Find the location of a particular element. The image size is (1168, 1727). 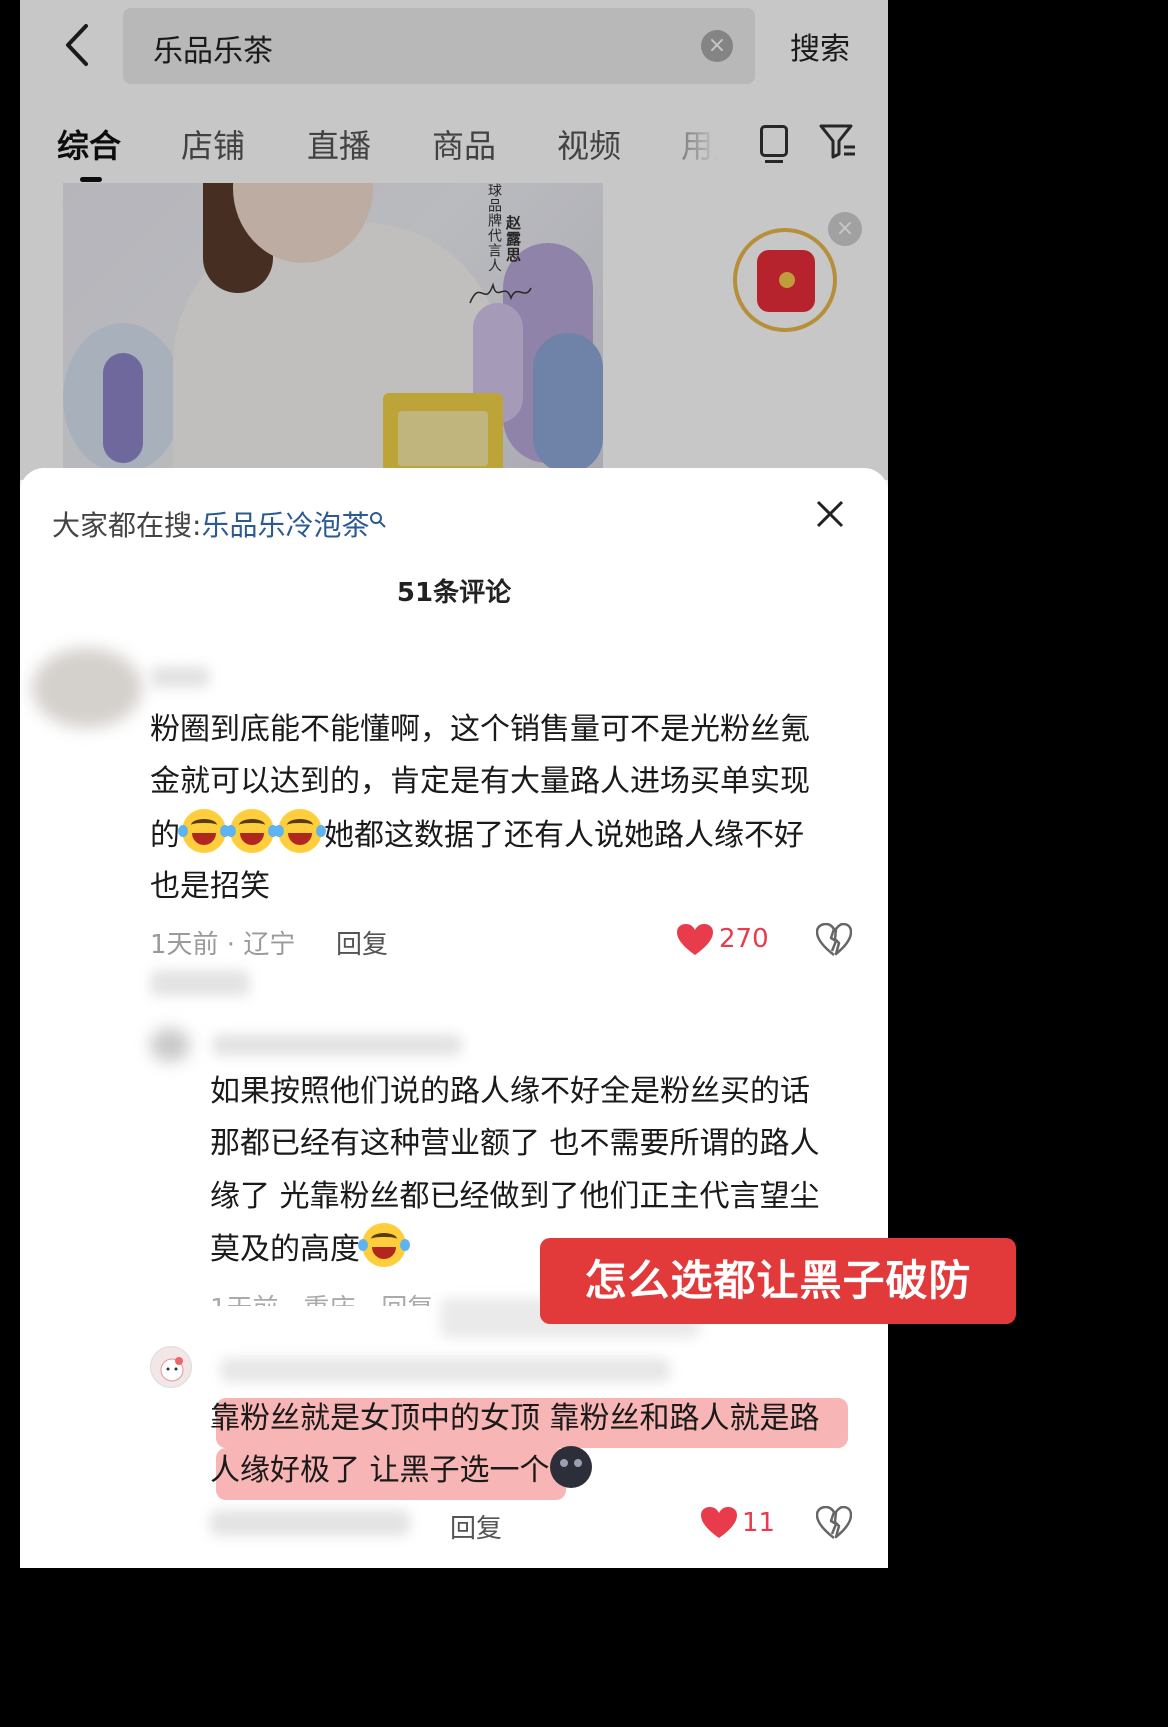

like-count: 270 is located at coordinates (744, 939).